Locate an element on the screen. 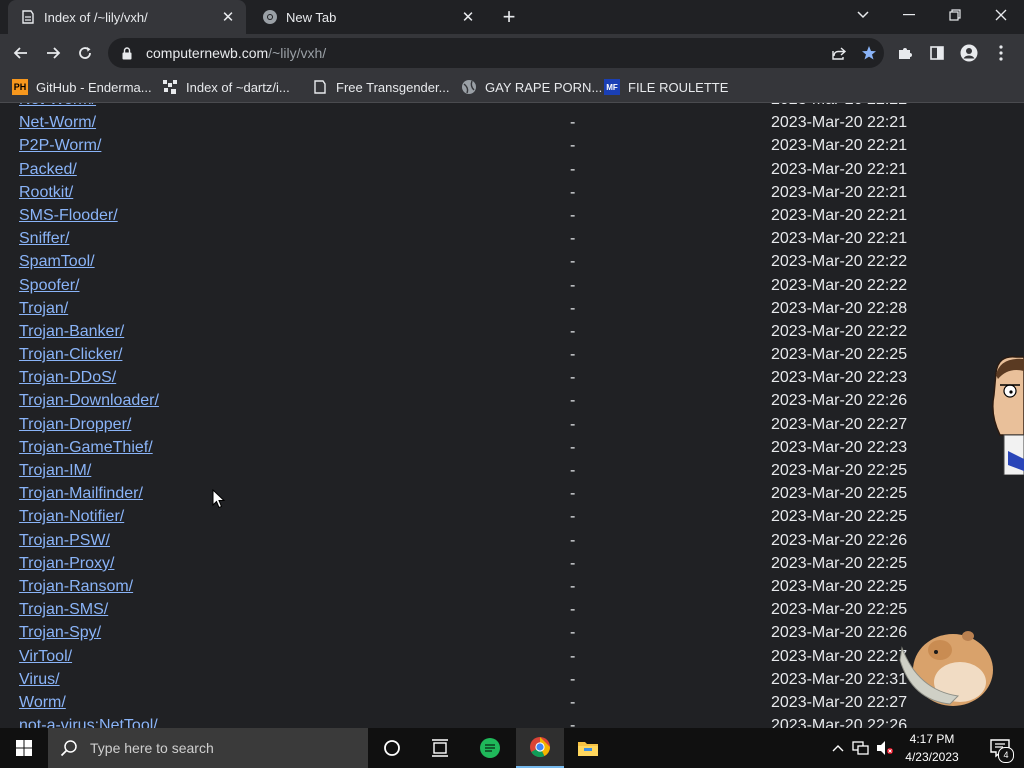 The height and width of the screenshot is (768, 1024). directory-link: Trojan-Ransom/ is located at coordinates (76, 587).